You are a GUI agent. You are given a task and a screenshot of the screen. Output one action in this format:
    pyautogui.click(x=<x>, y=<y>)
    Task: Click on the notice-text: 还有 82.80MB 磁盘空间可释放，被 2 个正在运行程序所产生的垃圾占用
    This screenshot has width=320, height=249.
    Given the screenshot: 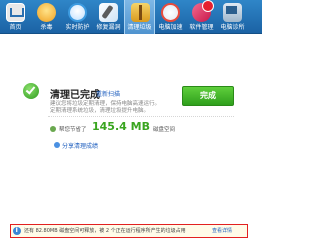 What is the action you would take?
    pyautogui.click(x=105, y=231)
    